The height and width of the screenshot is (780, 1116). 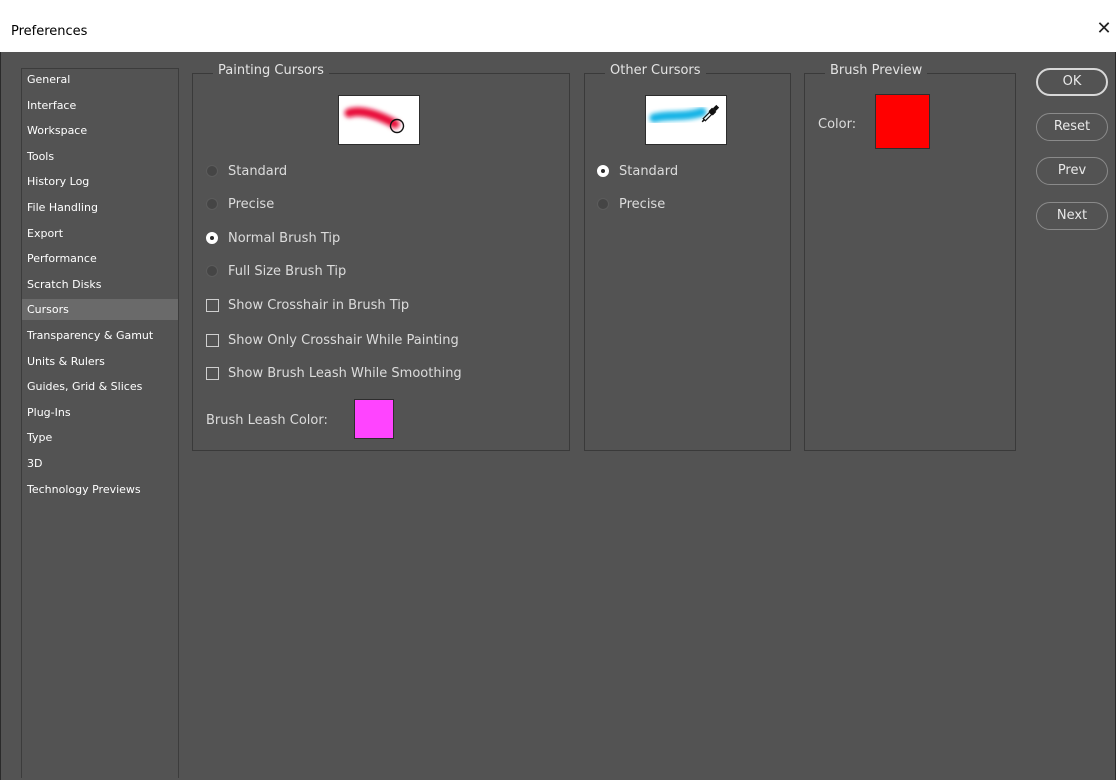 What do you see at coordinates (374, 419) in the screenshot?
I see `brush-leash-color-swatch` at bounding box center [374, 419].